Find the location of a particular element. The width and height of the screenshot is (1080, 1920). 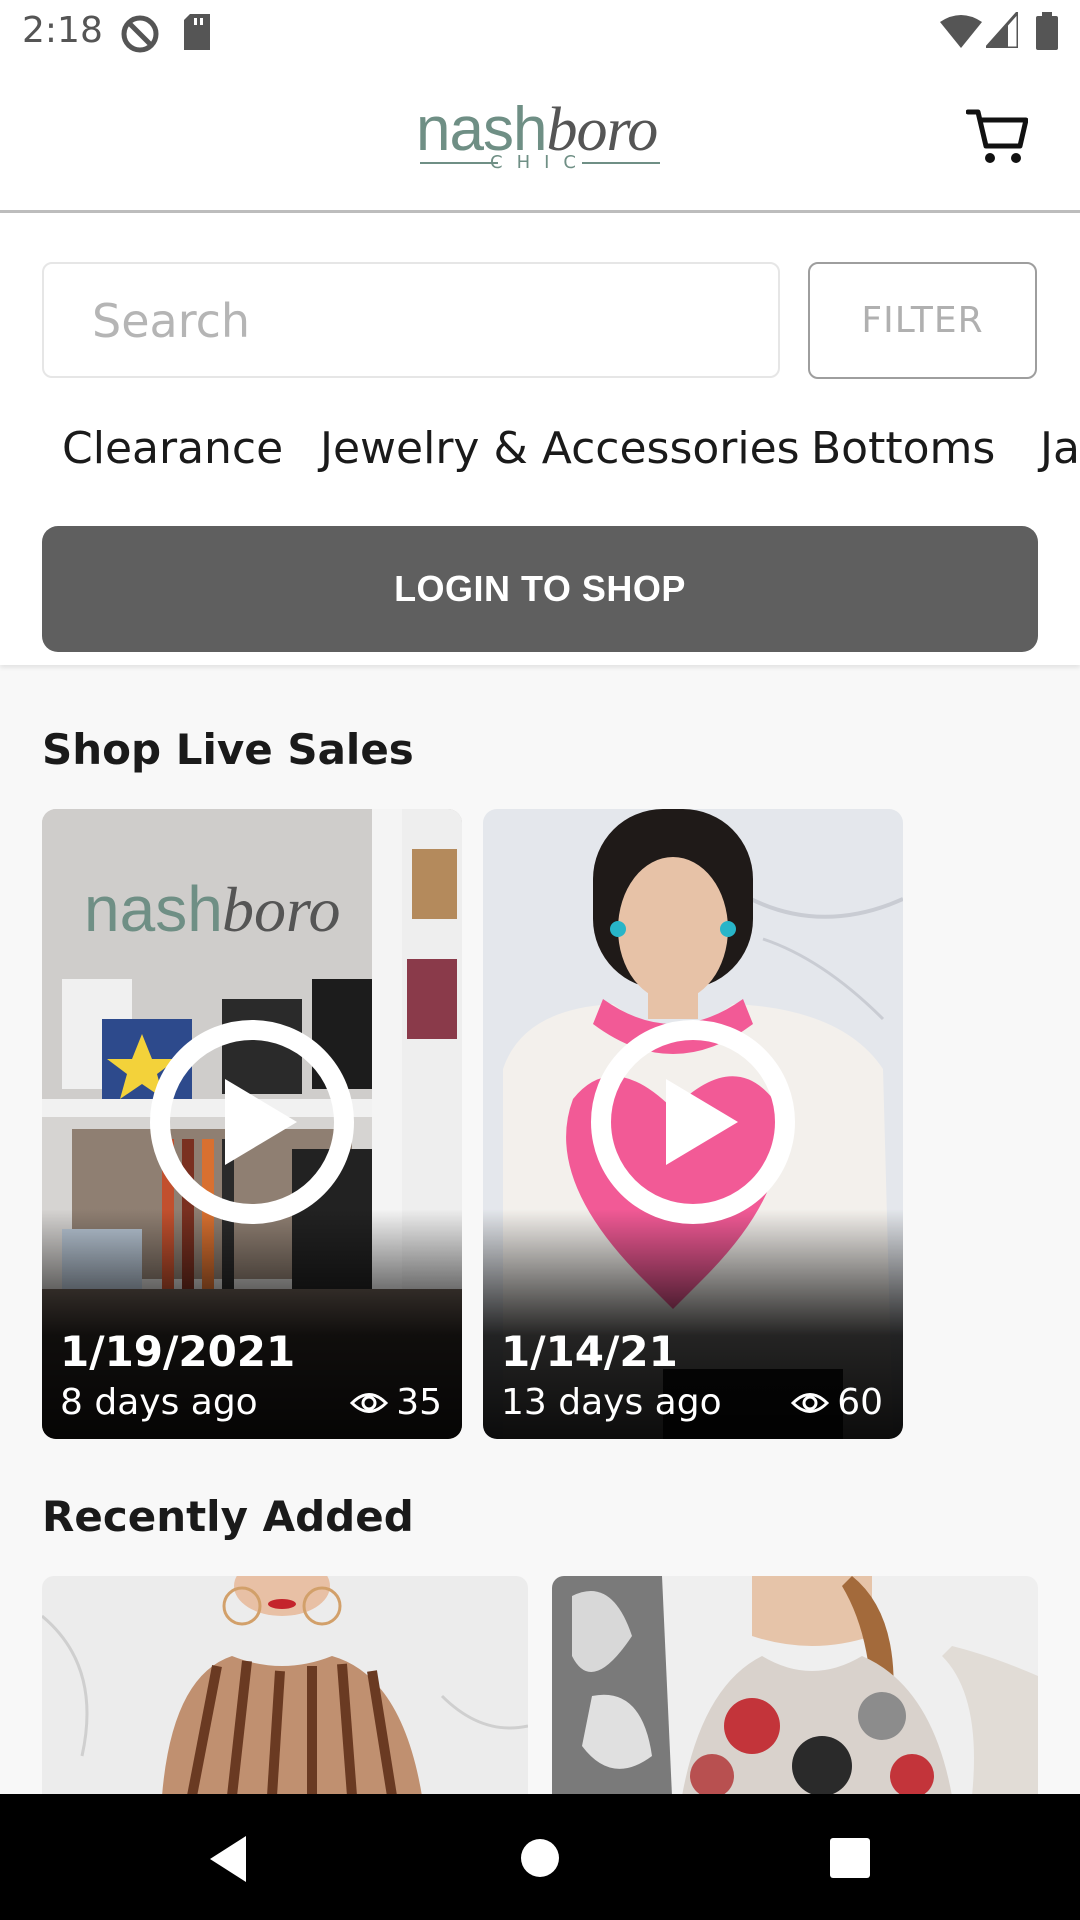

view-count: 35 is located at coordinates (396, 1402).